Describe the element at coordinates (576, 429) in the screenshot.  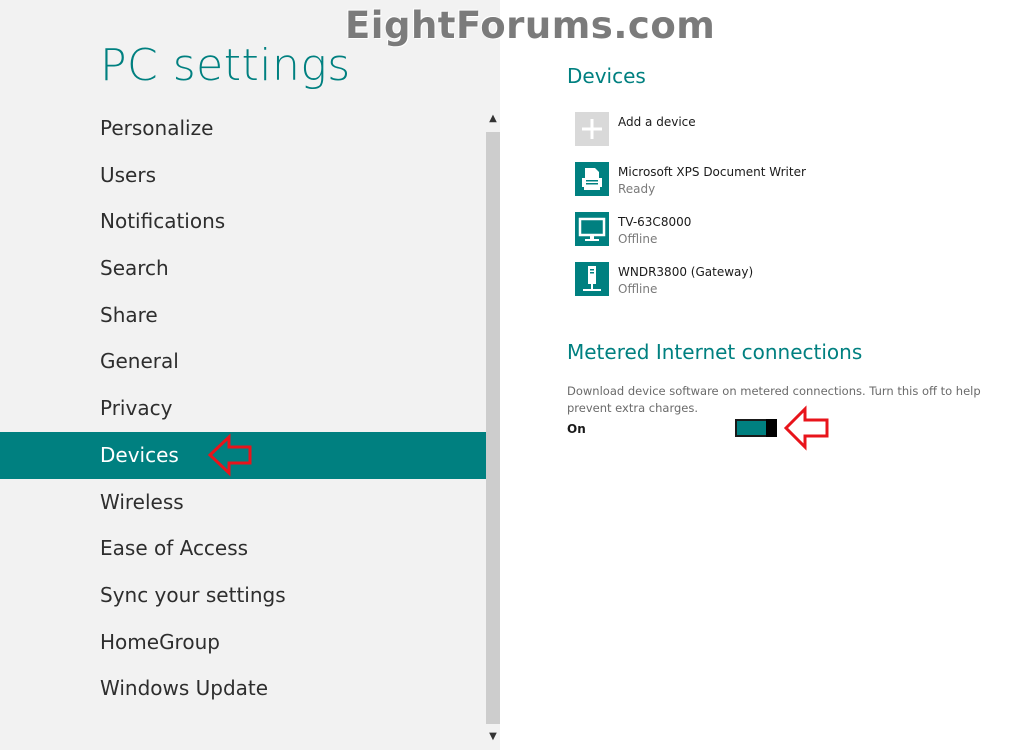
I see `toggle-state-label: On` at that location.